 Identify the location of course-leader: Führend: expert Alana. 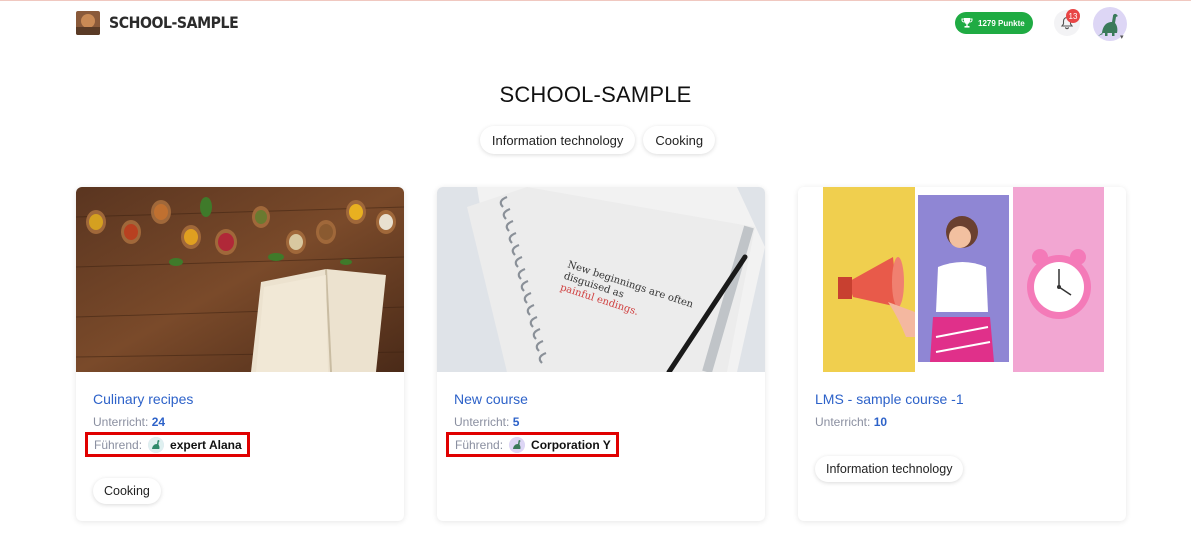
(167, 444).